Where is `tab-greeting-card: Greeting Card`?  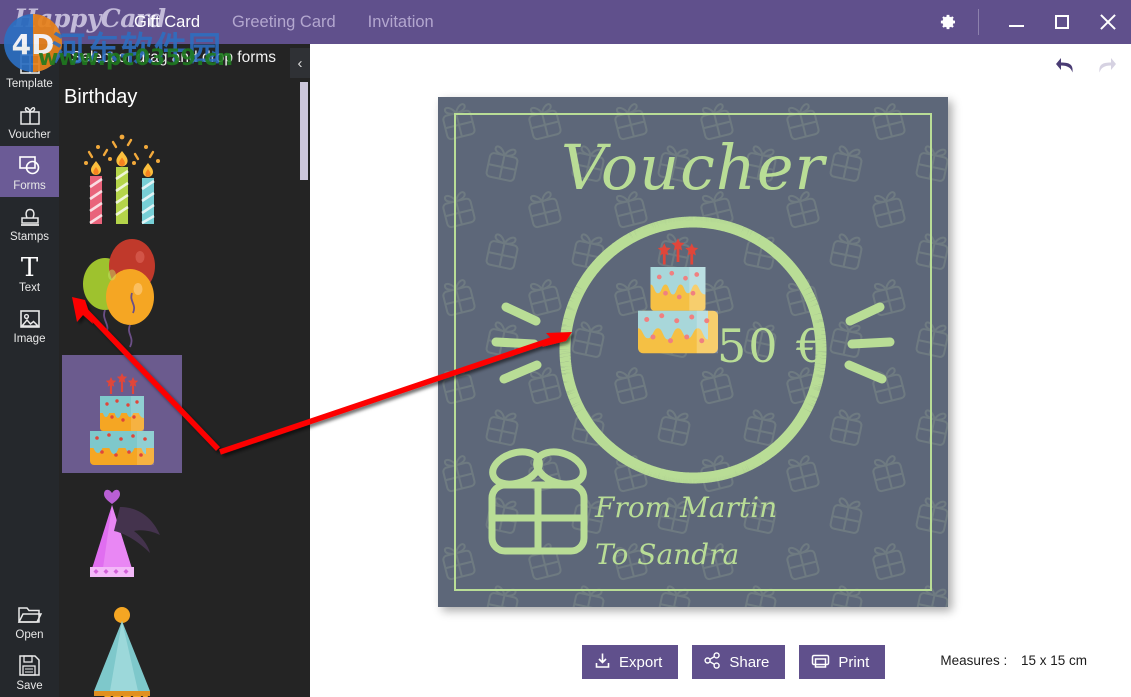 tab-greeting-card: Greeting Card is located at coordinates (284, 22).